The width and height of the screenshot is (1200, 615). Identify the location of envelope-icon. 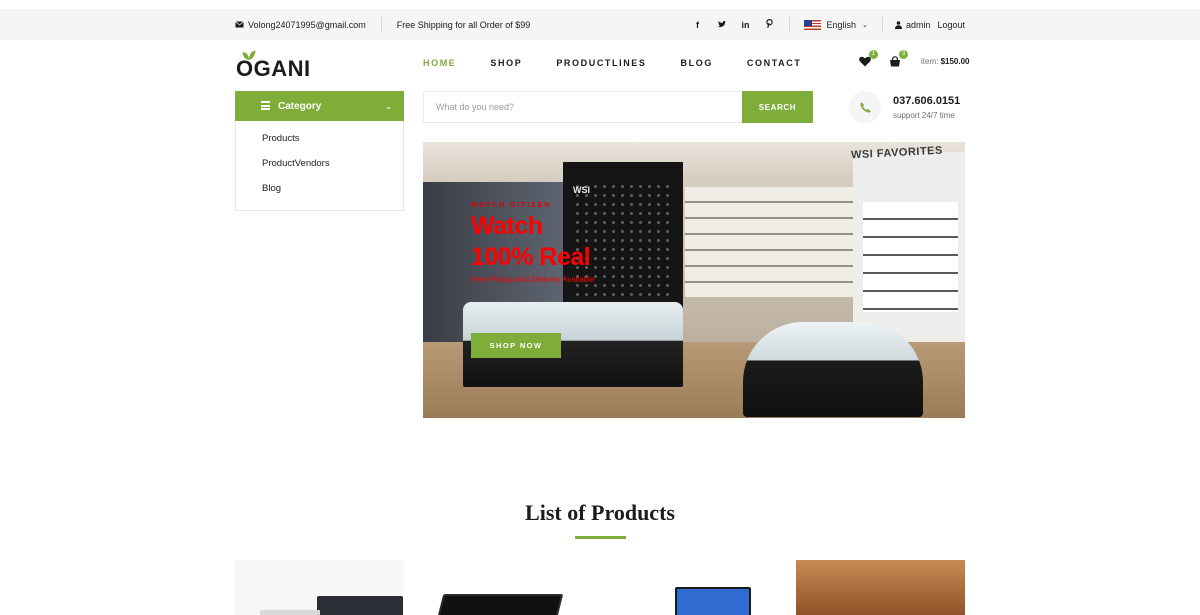
(239, 24).